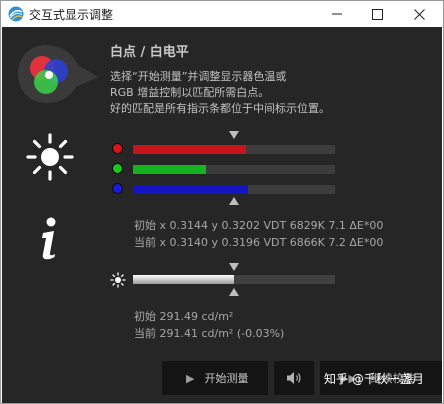 The width and height of the screenshot is (444, 404). What do you see at coordinates (222, 14) in the screenshot?
I see `title-bar: 交互式显示调整` at bounding box center [222, 14].